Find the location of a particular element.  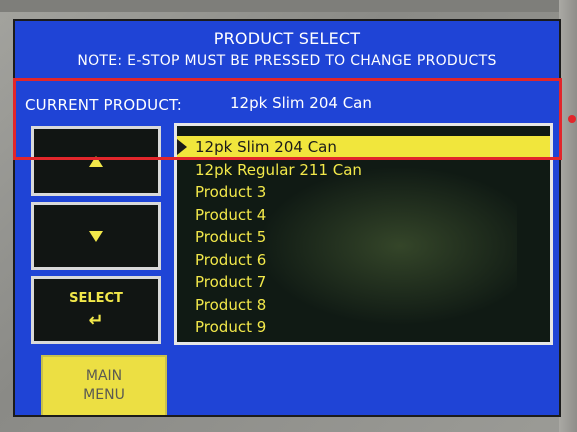

select-button: SELECT ↵ is located at coordinates (96, 310).